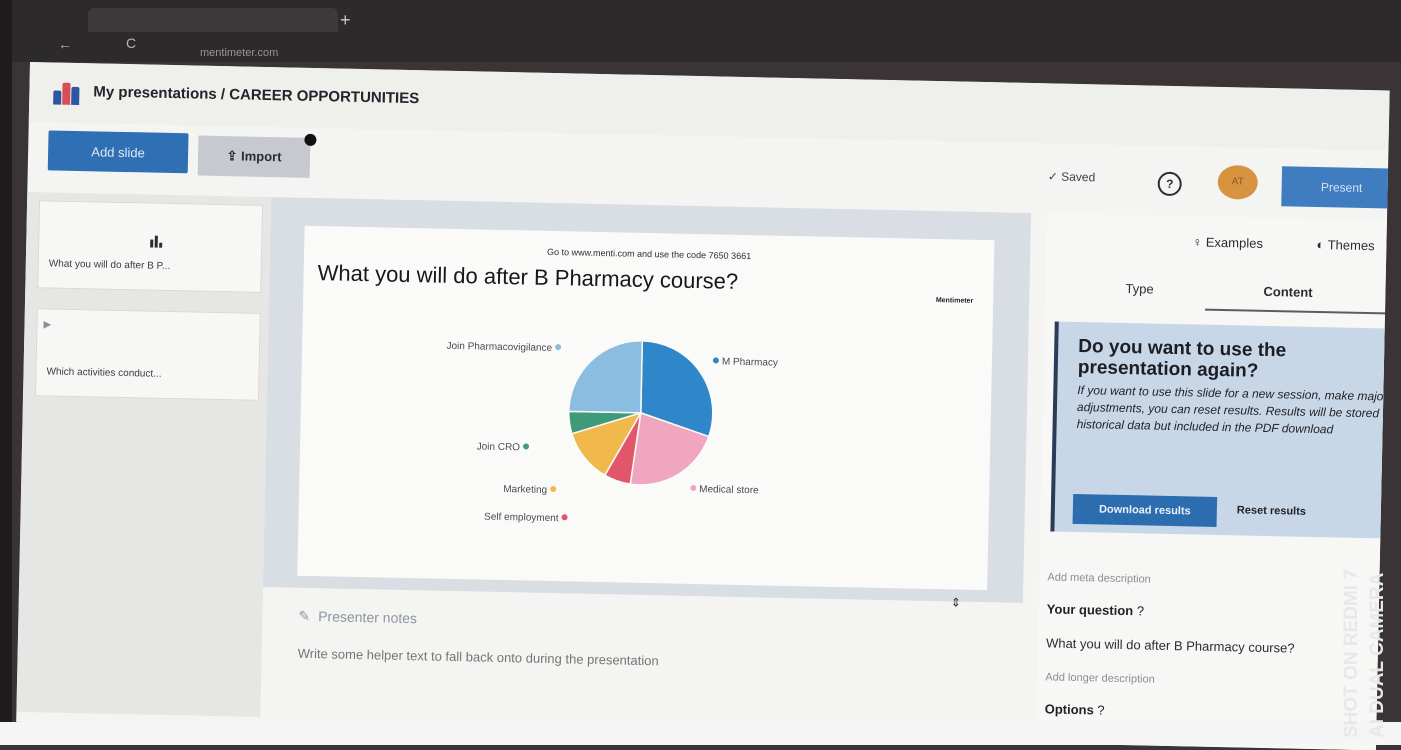  What do you see at coordinates (47, 325) in the screenshot?
I see `play-icon: ▶` at bounding box center [47, 325].